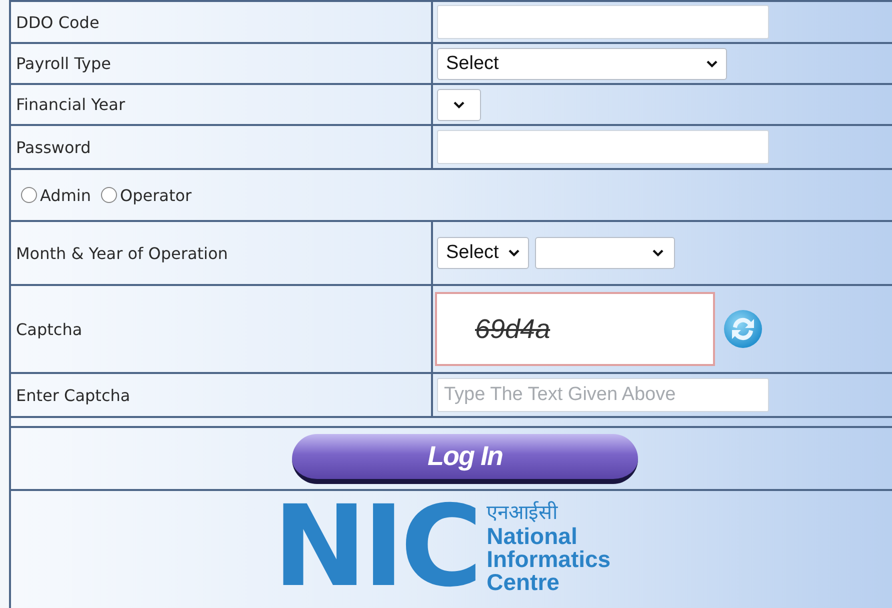 Image resolution: width=892 pixels, height=608 pixels. What do you see at coordinates (73, 395) in the screenshot?
I see `field-label: Enter Captcha` at bounding box center [73, 395].